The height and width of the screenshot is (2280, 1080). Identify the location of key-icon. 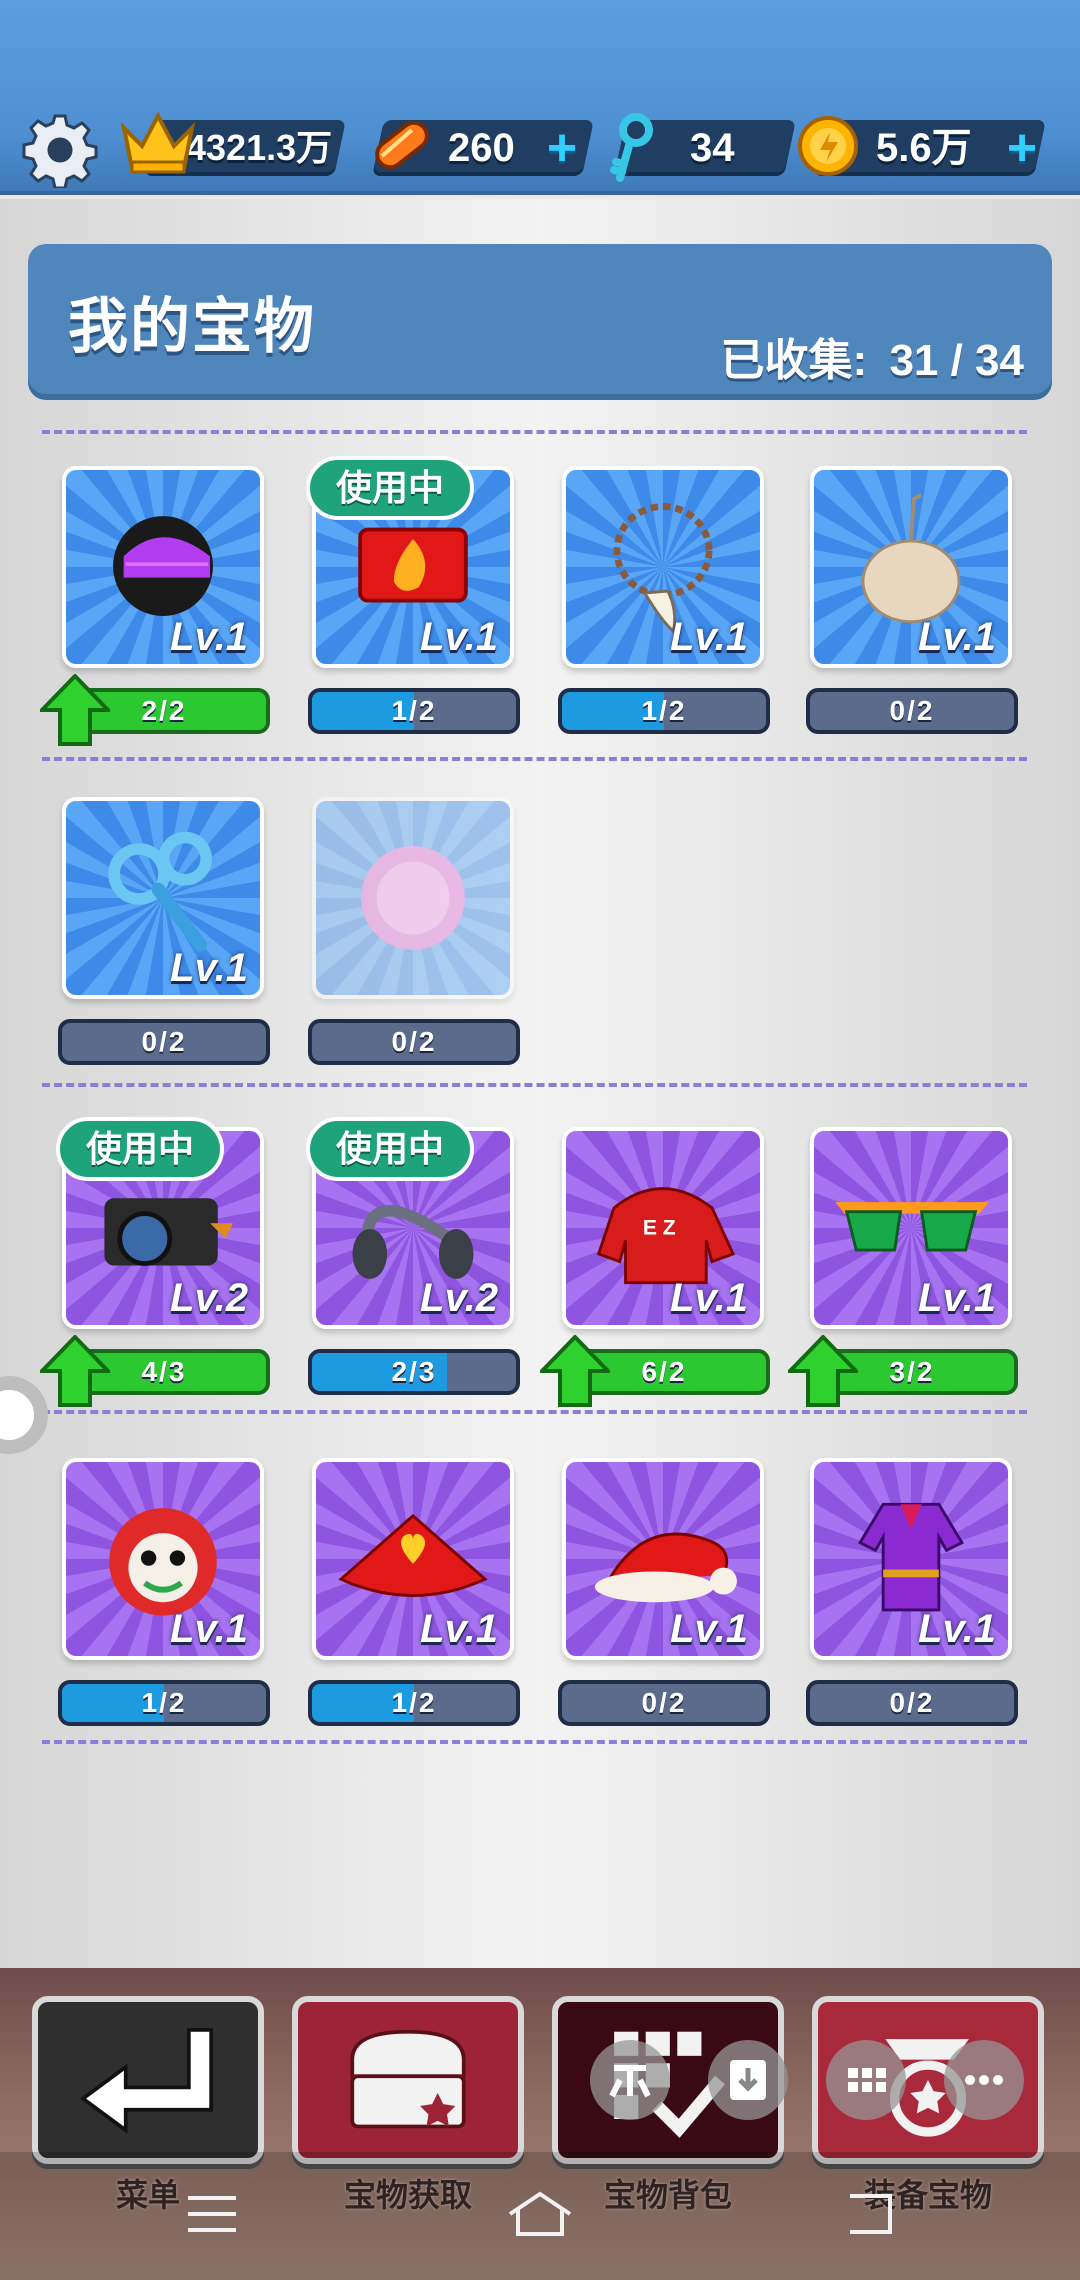
(631, 147).